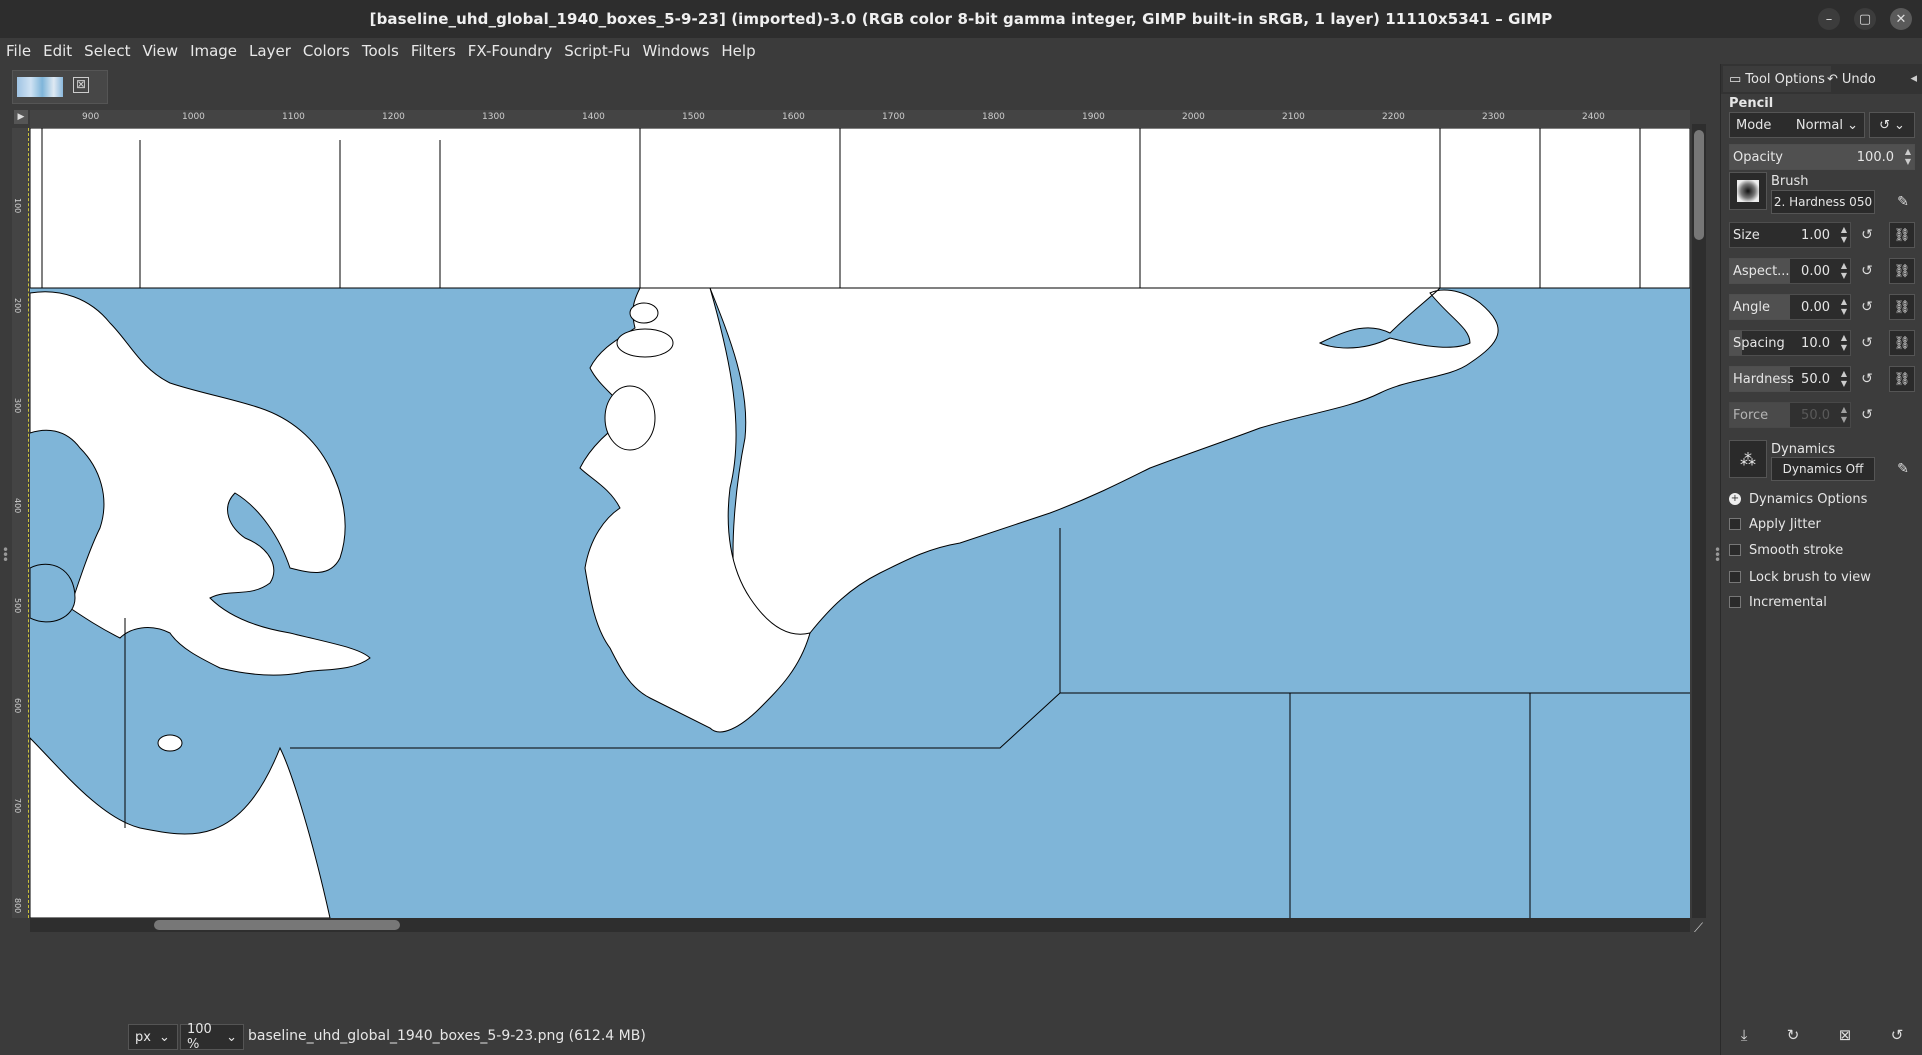 The width and height of the screenshot is (1922, 1055). What do you see at coordinates (1815, 271) in the screenshot?
I see `aspect-value: 0.00` at bounding box center [1815, 271].